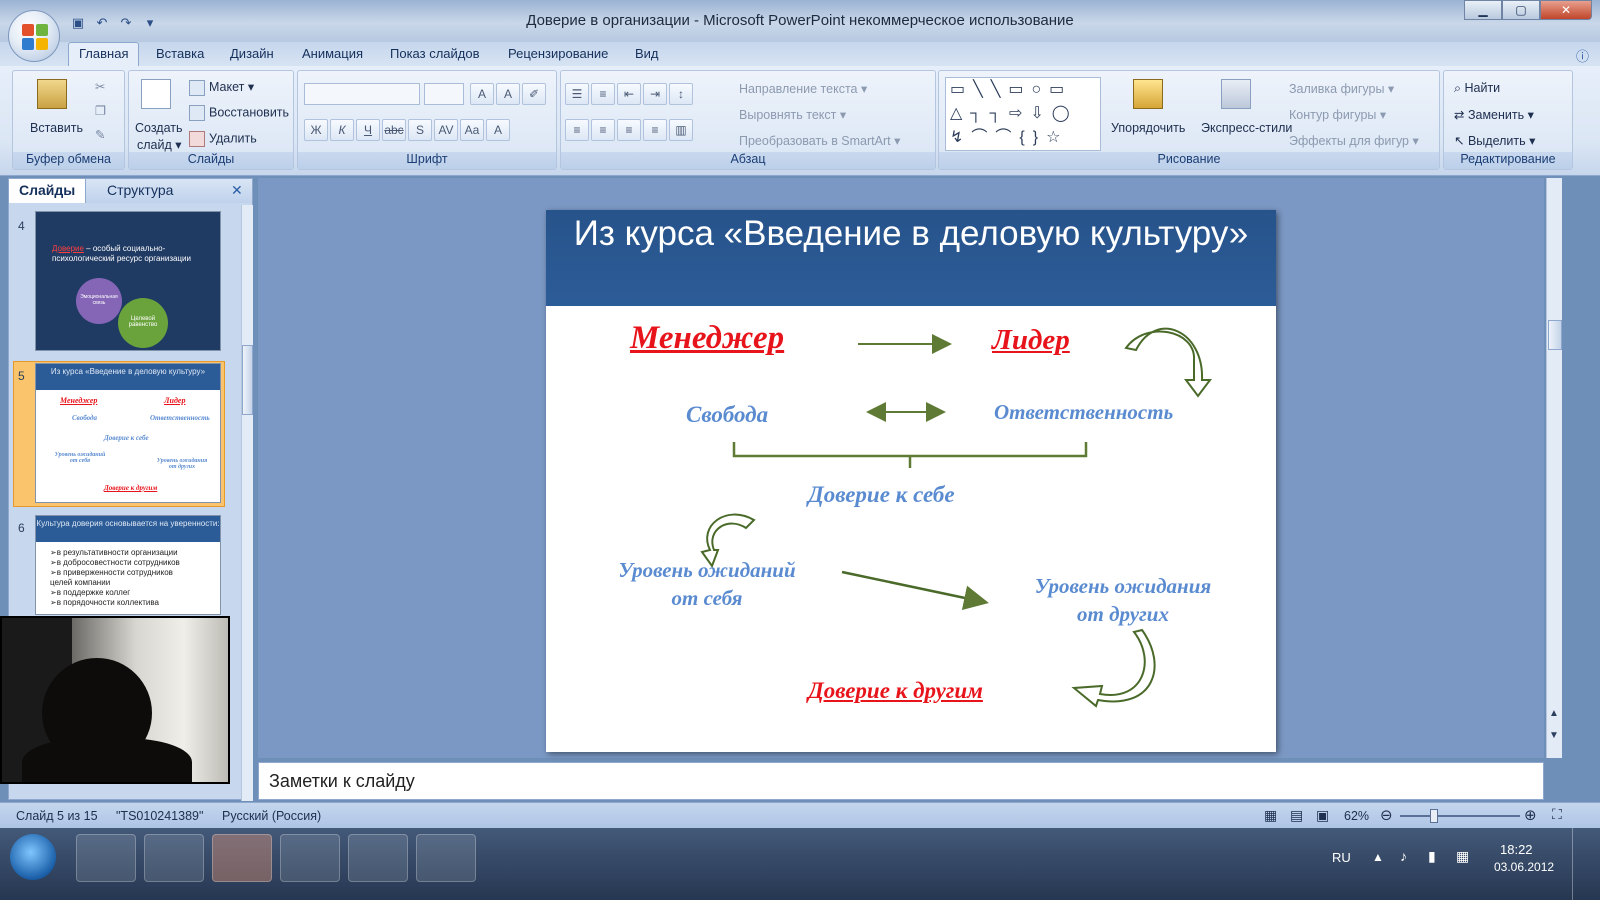 This screenshot has height=900, width=1600. Describe the element at coordinates (239, 113) in the screenshot. I see `reset-button: Восстановить` at that location.